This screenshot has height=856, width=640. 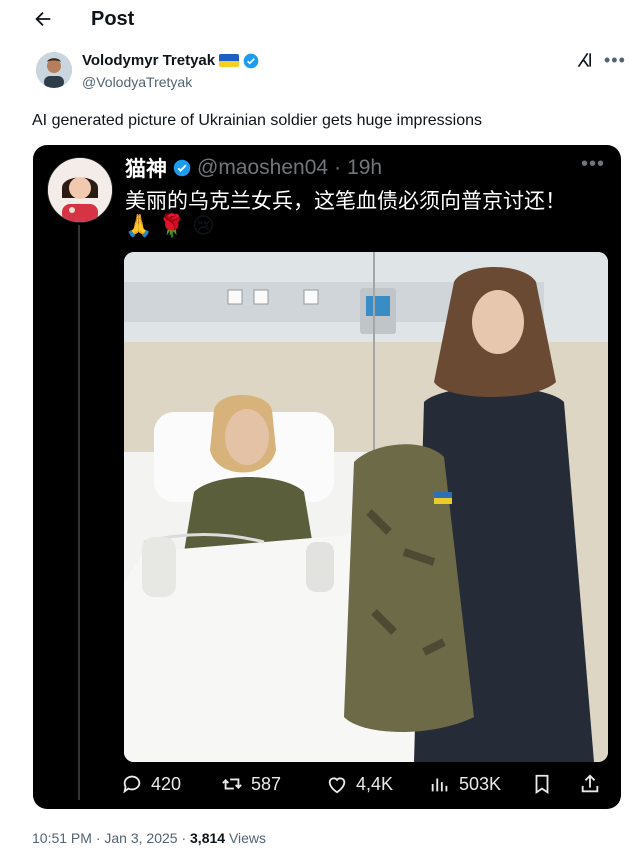 What do you see at coordinates (586, 60) in the screenshot?
I see `grok-icon` at bounding box center [586, 60].